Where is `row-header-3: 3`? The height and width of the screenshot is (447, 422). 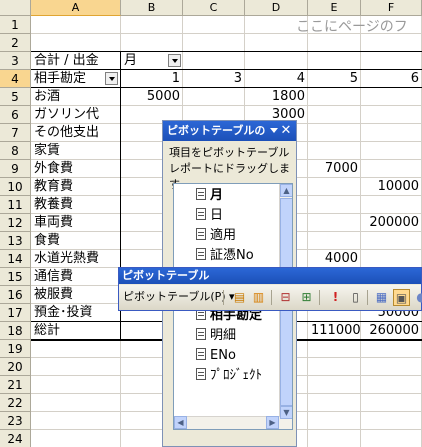 row-header-3: 3 is located at coordinates (15, 61).